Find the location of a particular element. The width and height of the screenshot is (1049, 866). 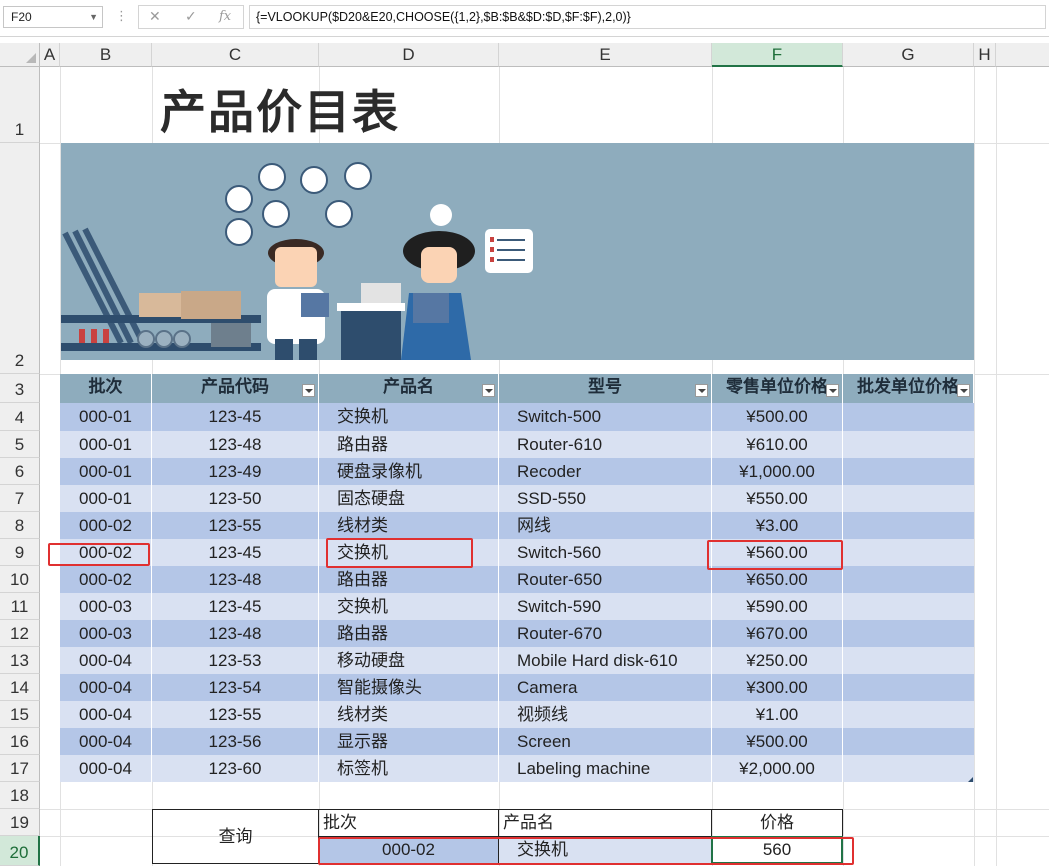

table-cell: ¥1.00 is located at coordinates (777, 714).